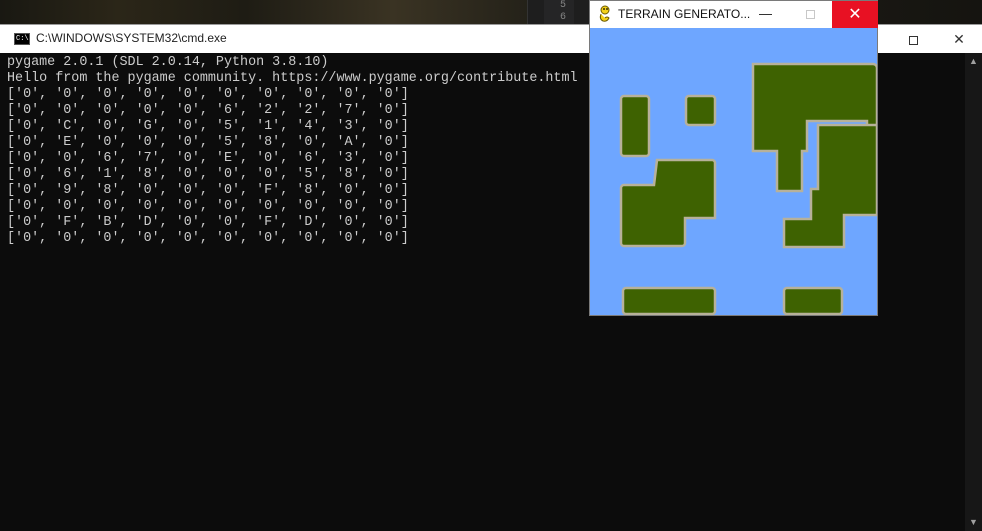  I want to click on minimize-button: —, so click(765, 14).